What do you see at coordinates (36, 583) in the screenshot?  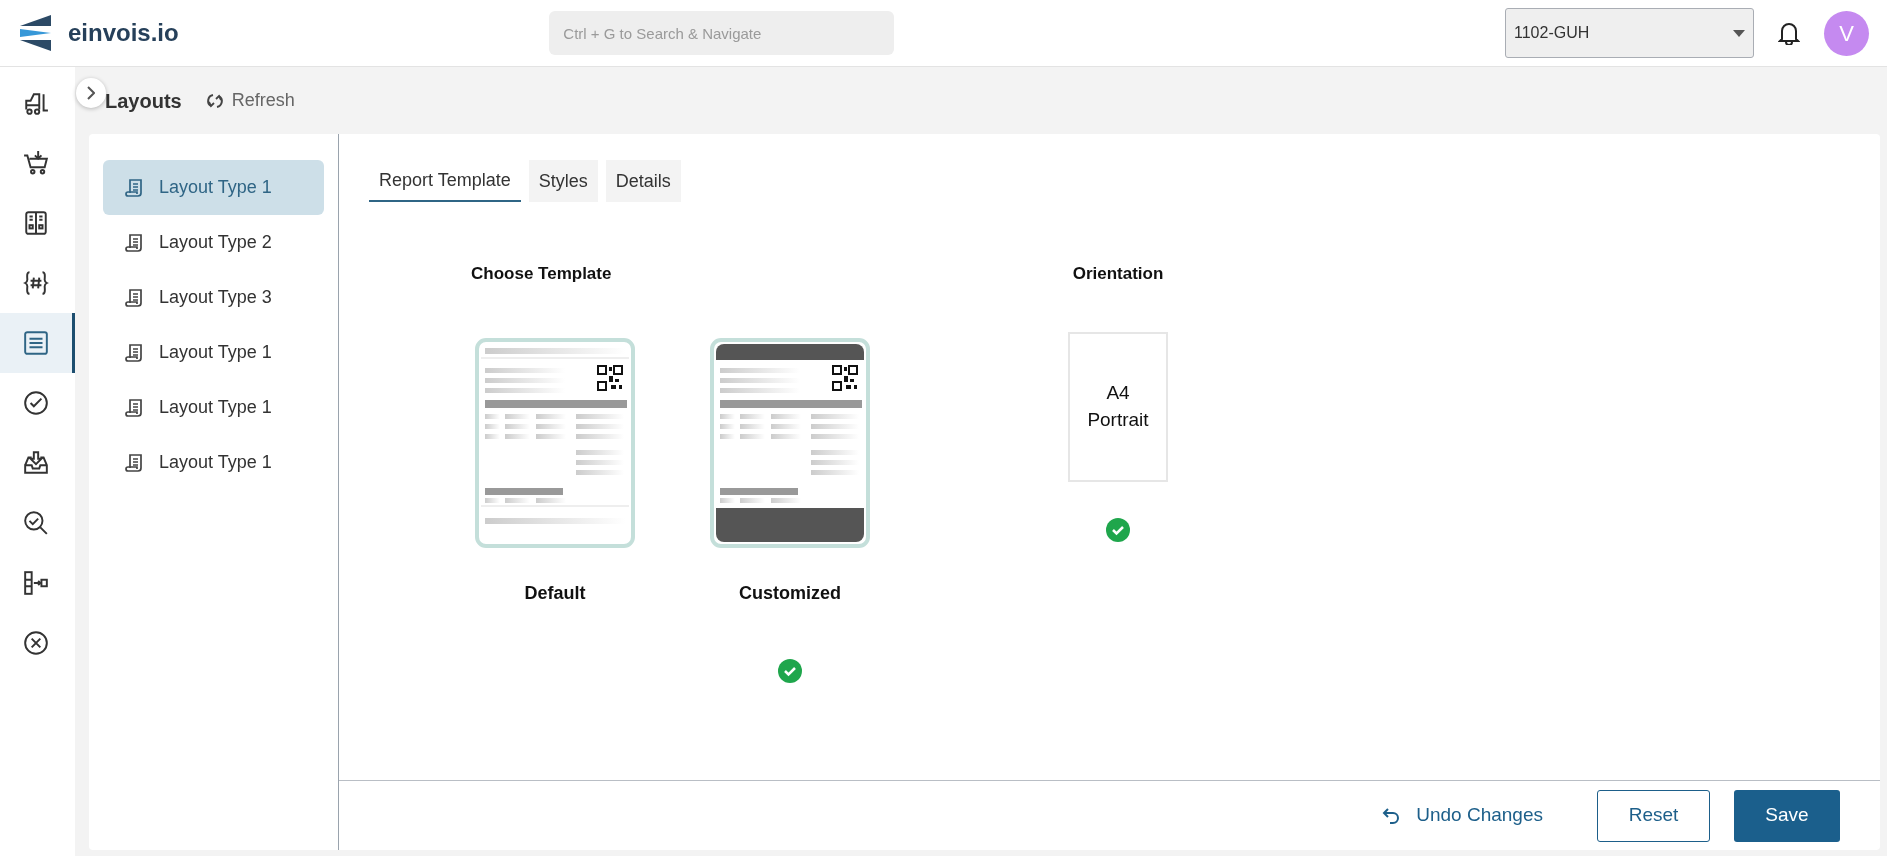 I see `flow-icon` at bounding box center [36, 583].